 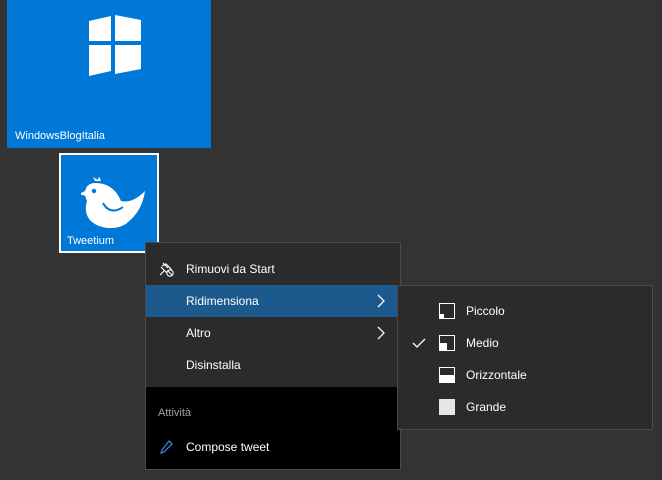 I want to click on tile-windowsblogitalia: WindowsBlogItalia, so click(x=109, y=74).